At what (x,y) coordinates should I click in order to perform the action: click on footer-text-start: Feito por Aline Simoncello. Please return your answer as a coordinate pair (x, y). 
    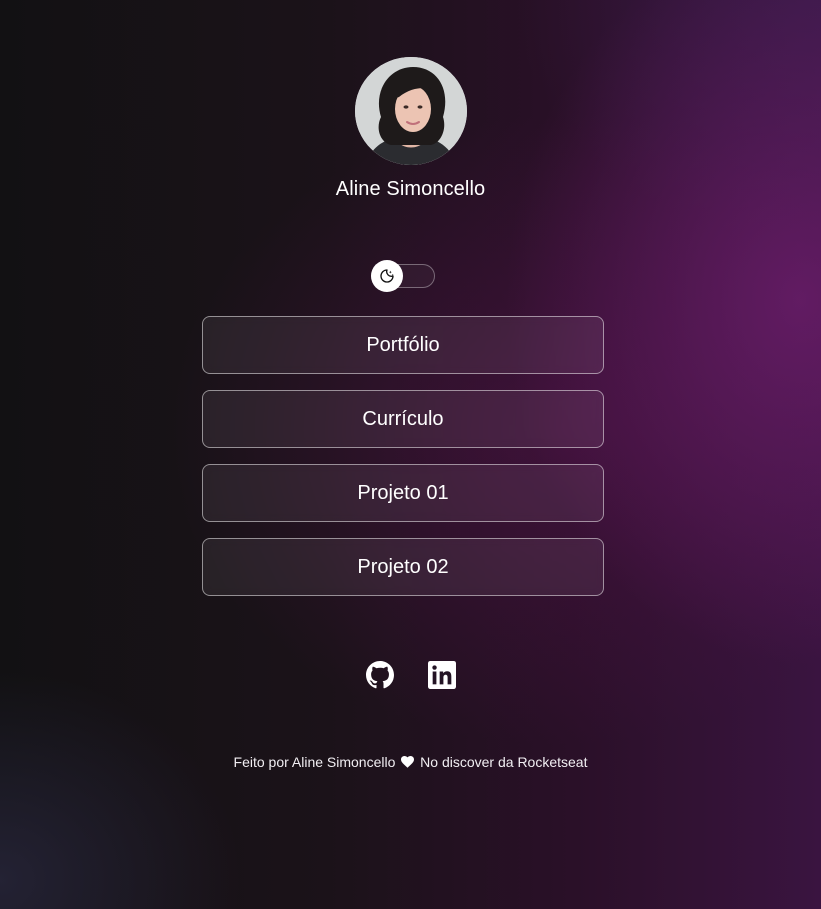
    Looking at the image, I should click on (314, 762).